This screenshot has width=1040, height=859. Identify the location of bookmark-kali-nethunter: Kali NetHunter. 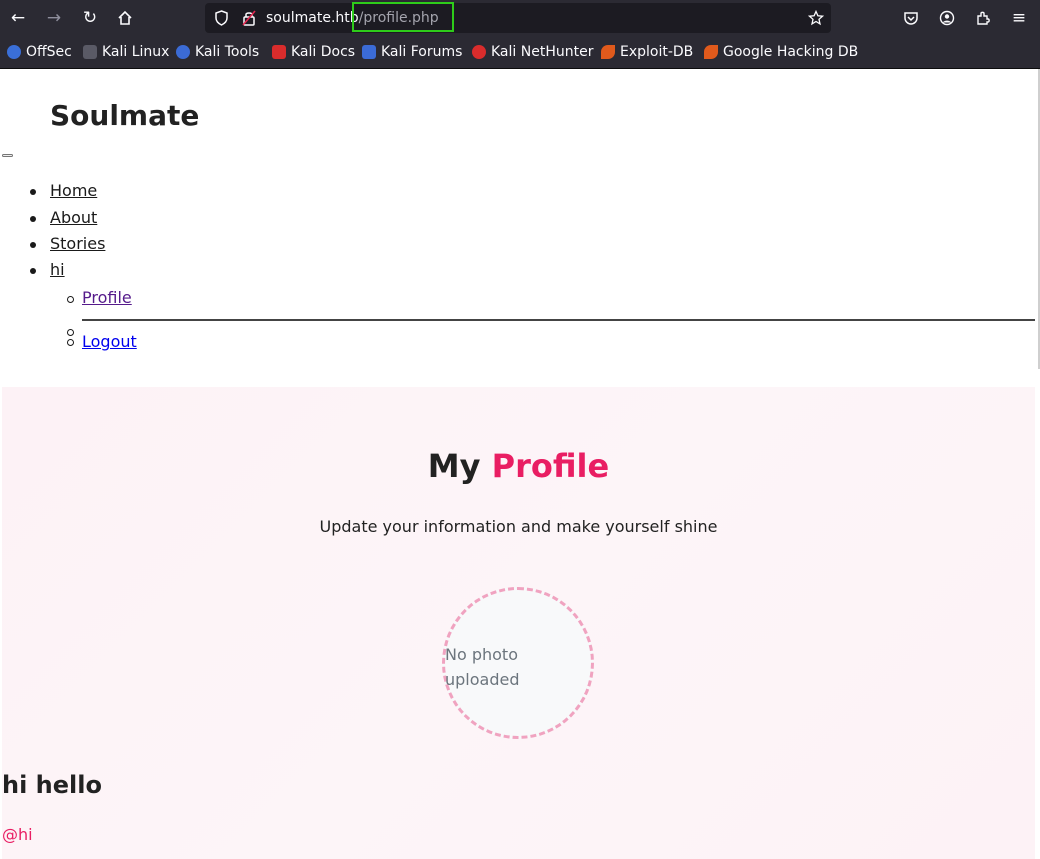
(532, 52).